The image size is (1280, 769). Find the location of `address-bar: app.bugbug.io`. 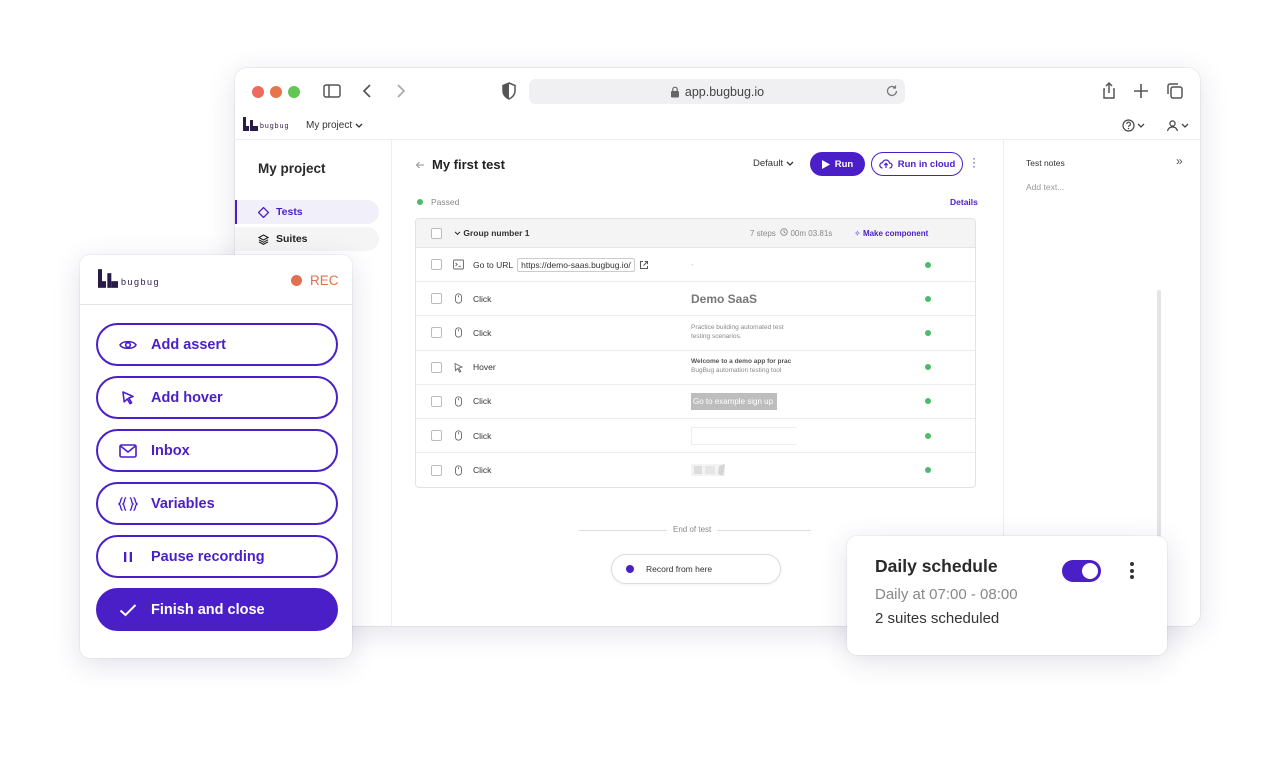

address-bar: app.bugbug.io is located at coordinates (717, 91).